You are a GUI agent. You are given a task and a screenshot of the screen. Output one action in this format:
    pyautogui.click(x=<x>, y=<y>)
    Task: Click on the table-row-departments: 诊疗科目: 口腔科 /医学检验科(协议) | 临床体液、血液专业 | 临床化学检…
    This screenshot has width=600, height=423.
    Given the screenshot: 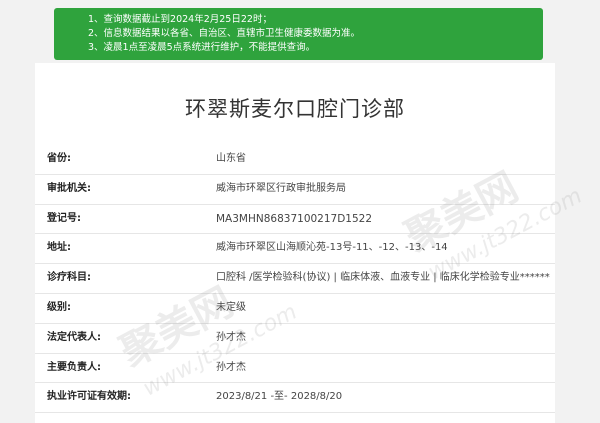 What is the action you would take?
    pyautogui.click(x=295, y=279)
    